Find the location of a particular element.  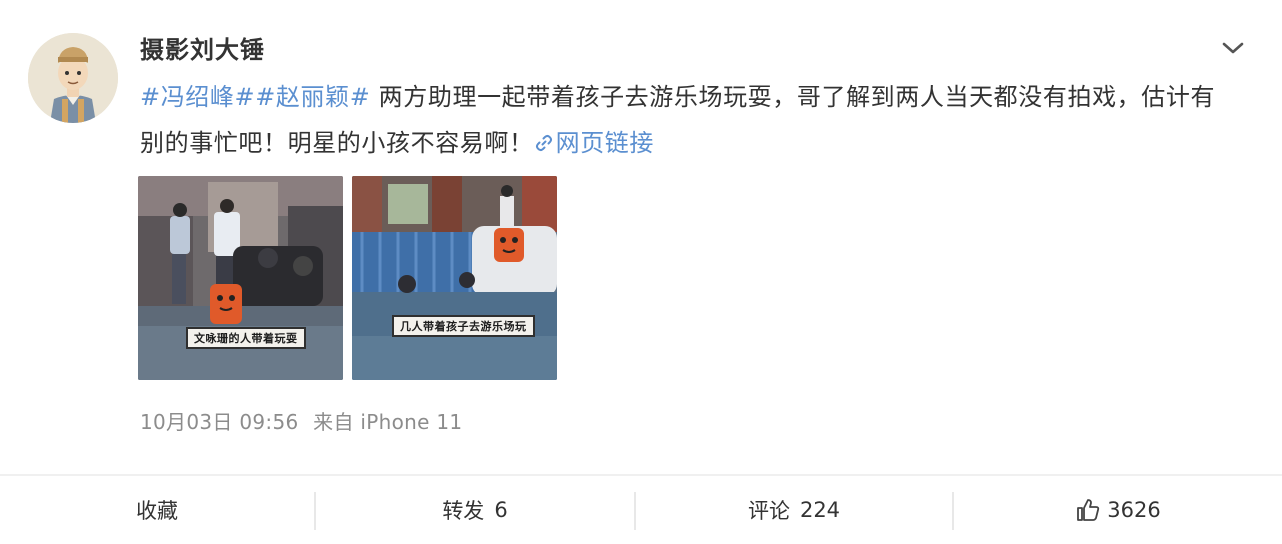

comment-count: 224 is located at coordinates (820, 510).